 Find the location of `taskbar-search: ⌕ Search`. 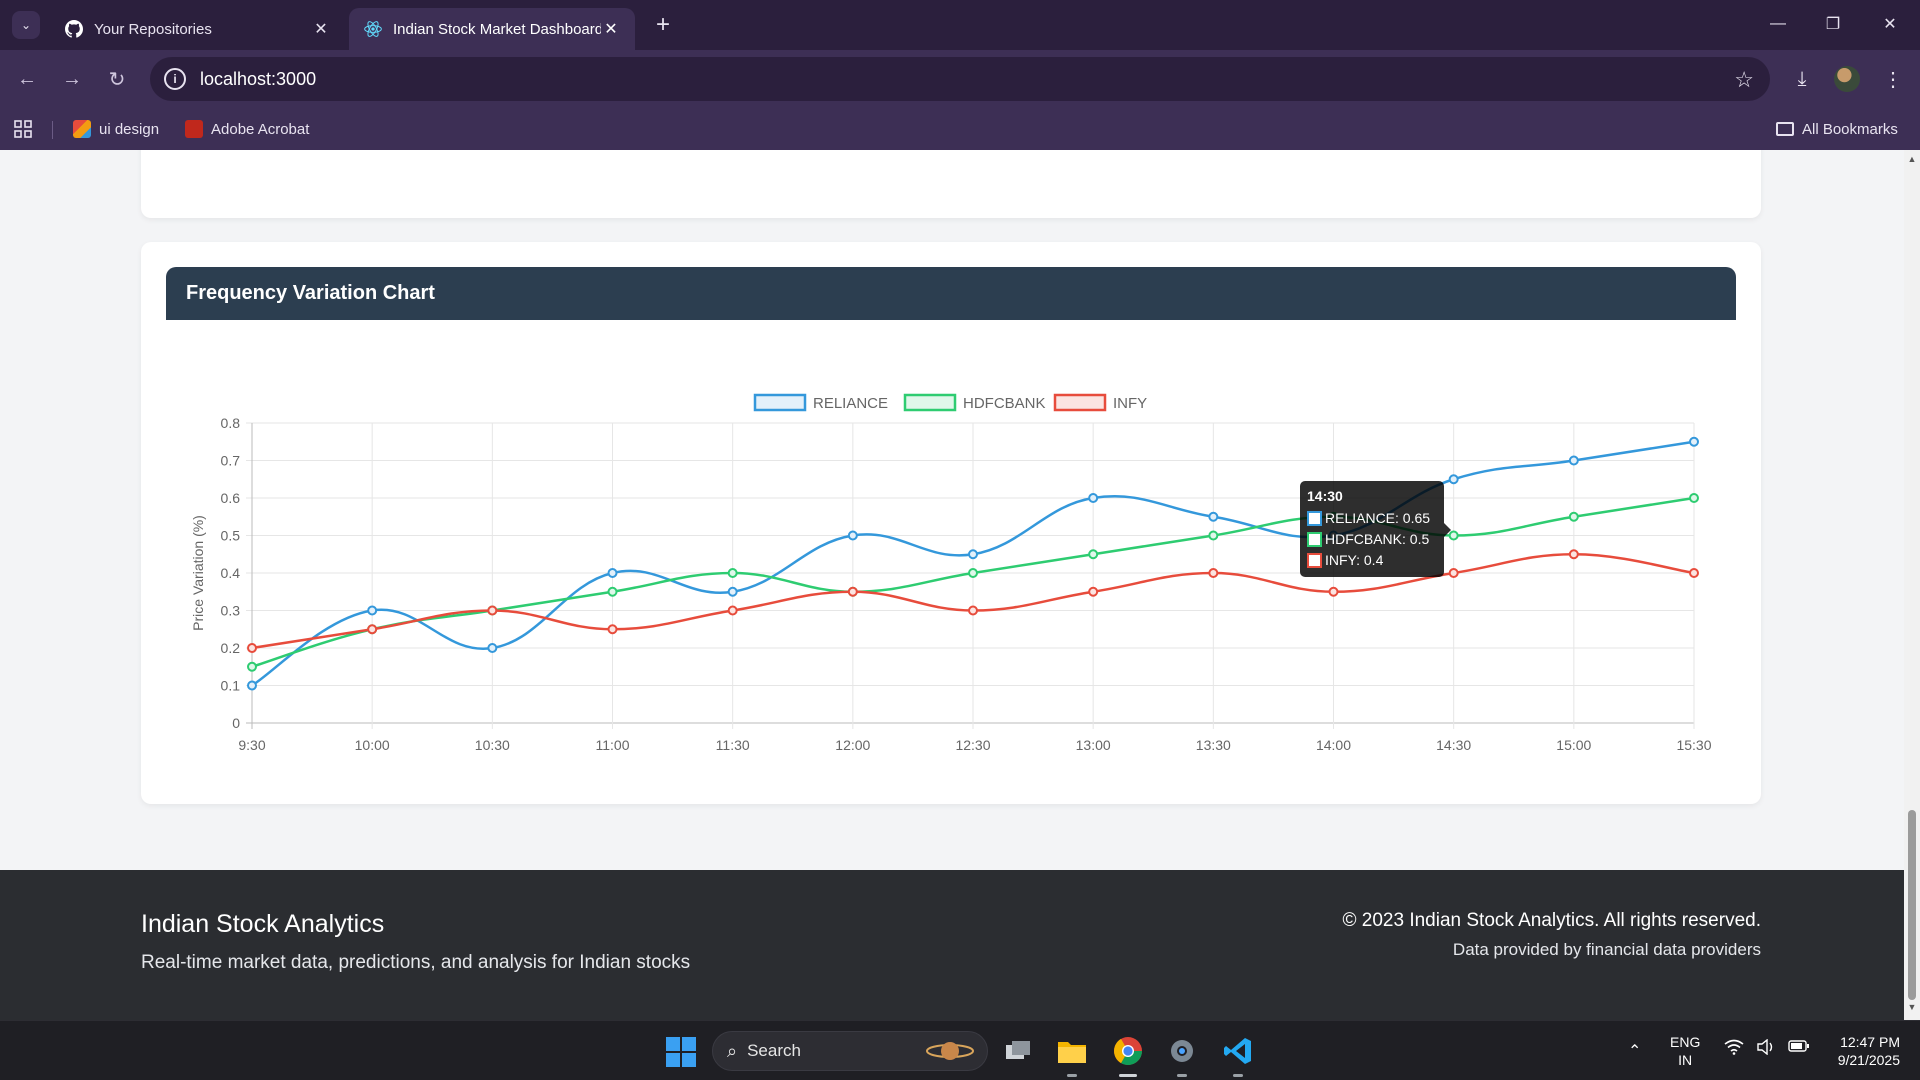

taskbar-search: ⌕ Search is located at coordinates (850, 1051).